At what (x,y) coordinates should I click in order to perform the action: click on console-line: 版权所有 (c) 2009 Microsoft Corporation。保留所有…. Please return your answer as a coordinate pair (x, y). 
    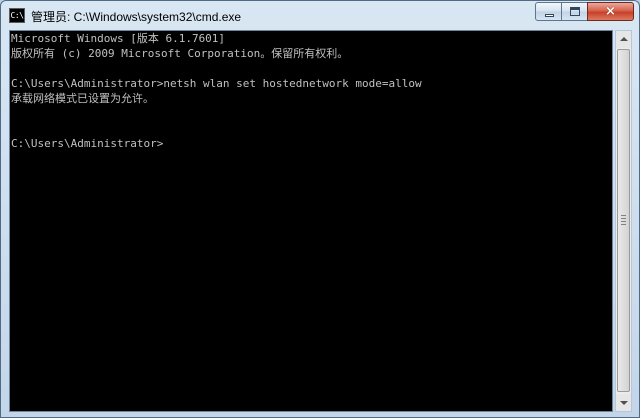
    Looking at the image, I should click on (180, 53).